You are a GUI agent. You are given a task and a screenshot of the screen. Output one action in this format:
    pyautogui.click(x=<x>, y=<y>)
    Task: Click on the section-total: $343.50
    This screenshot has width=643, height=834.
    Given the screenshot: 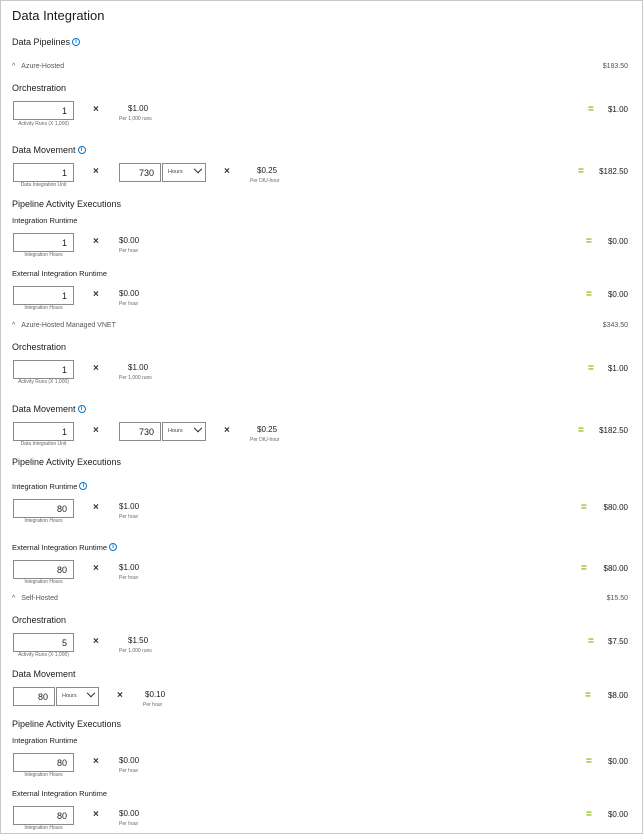 What is the action you would take?
    pyautogui.click(x=615, y=325)
    